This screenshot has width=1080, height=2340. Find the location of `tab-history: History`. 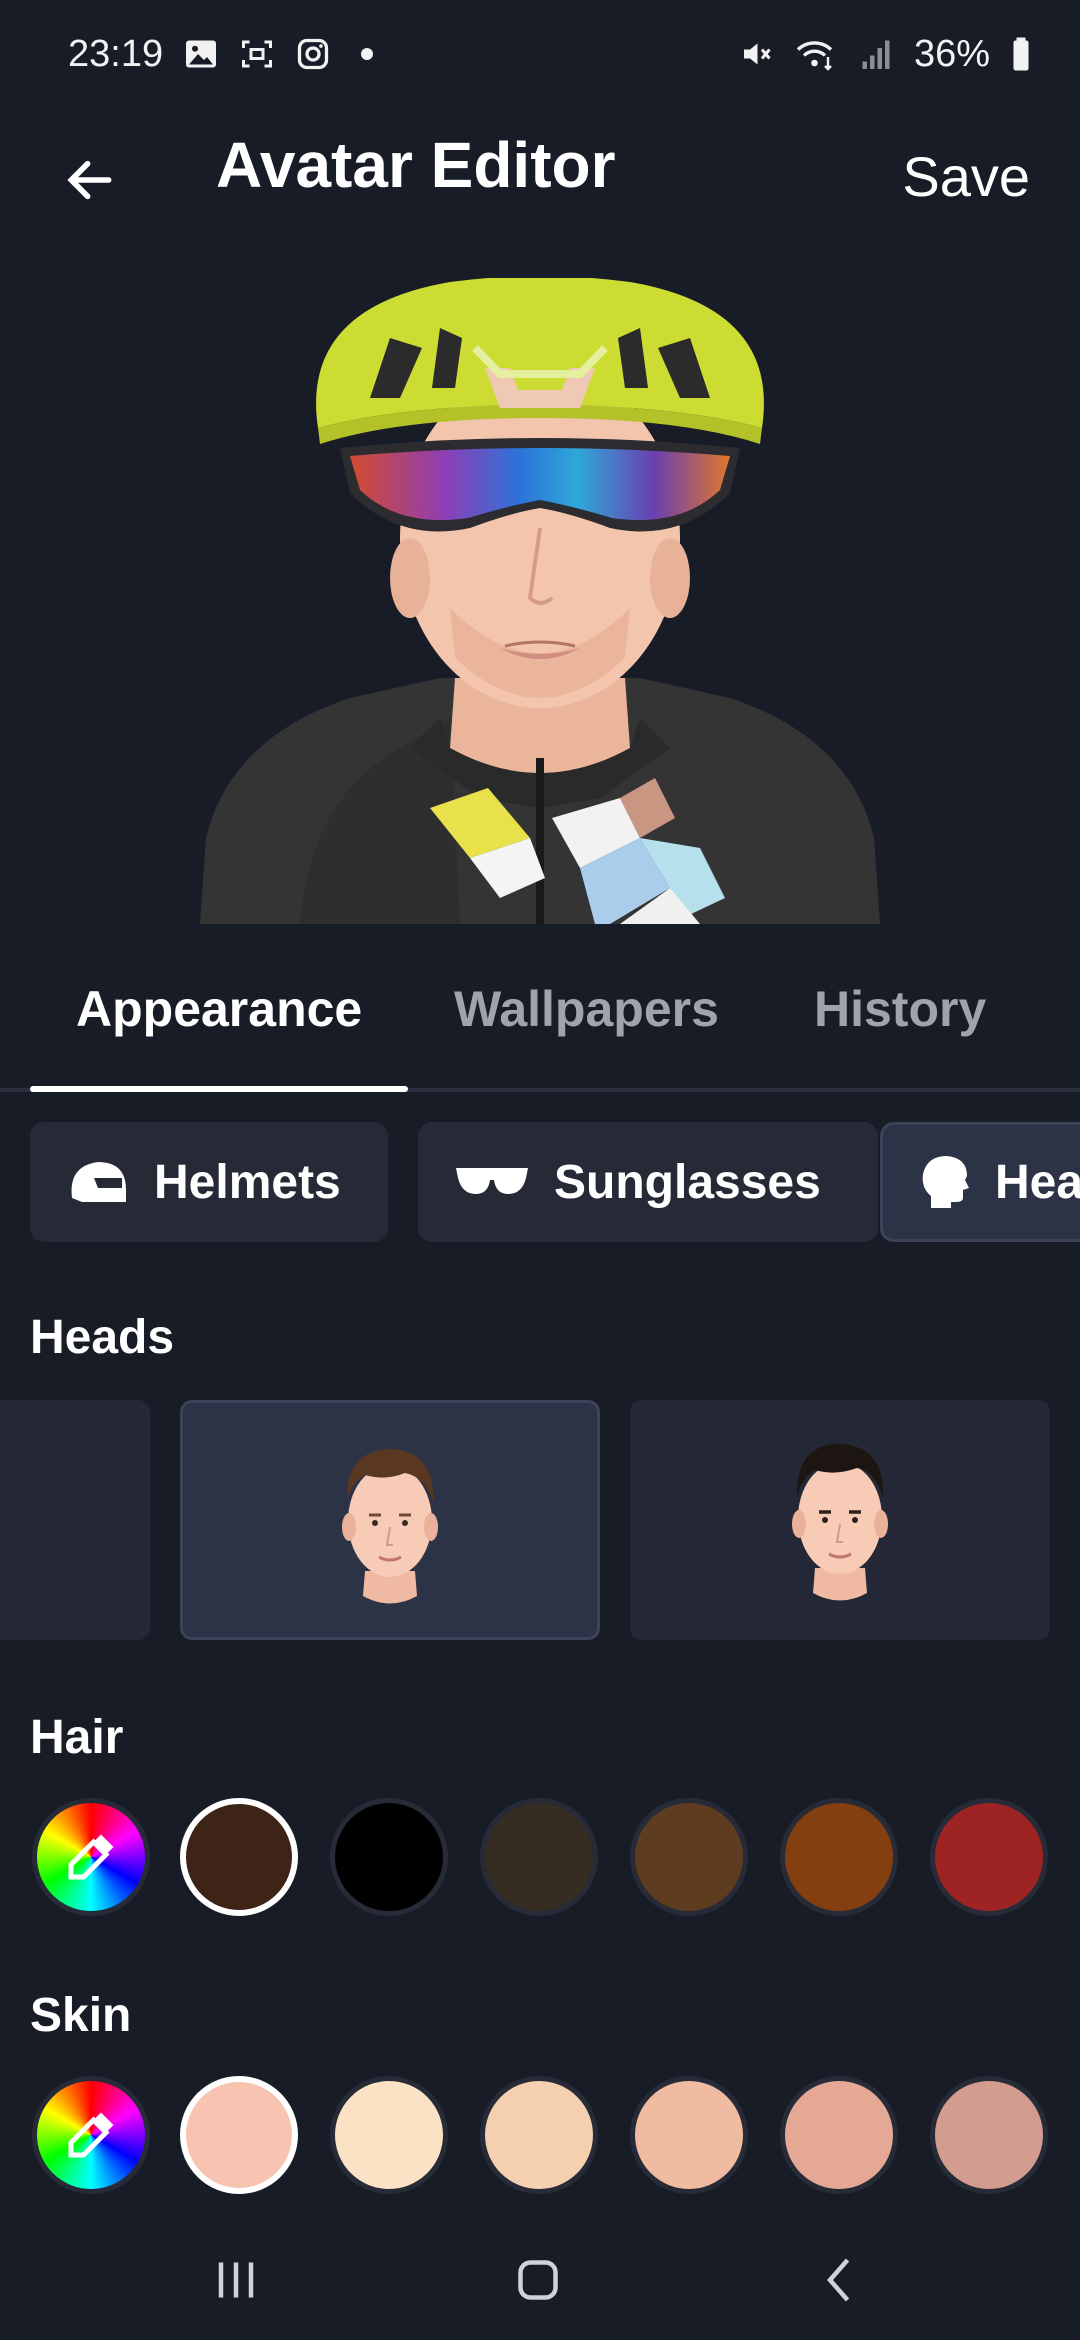

tab-history: History is located at coordinates (900, 1009).